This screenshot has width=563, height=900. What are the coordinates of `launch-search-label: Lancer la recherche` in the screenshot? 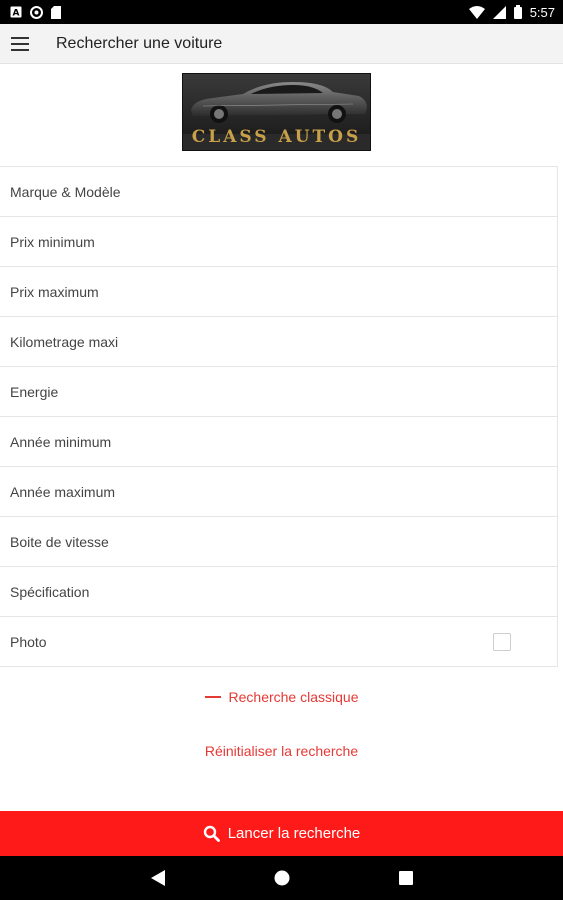 It's located at (294, 833).